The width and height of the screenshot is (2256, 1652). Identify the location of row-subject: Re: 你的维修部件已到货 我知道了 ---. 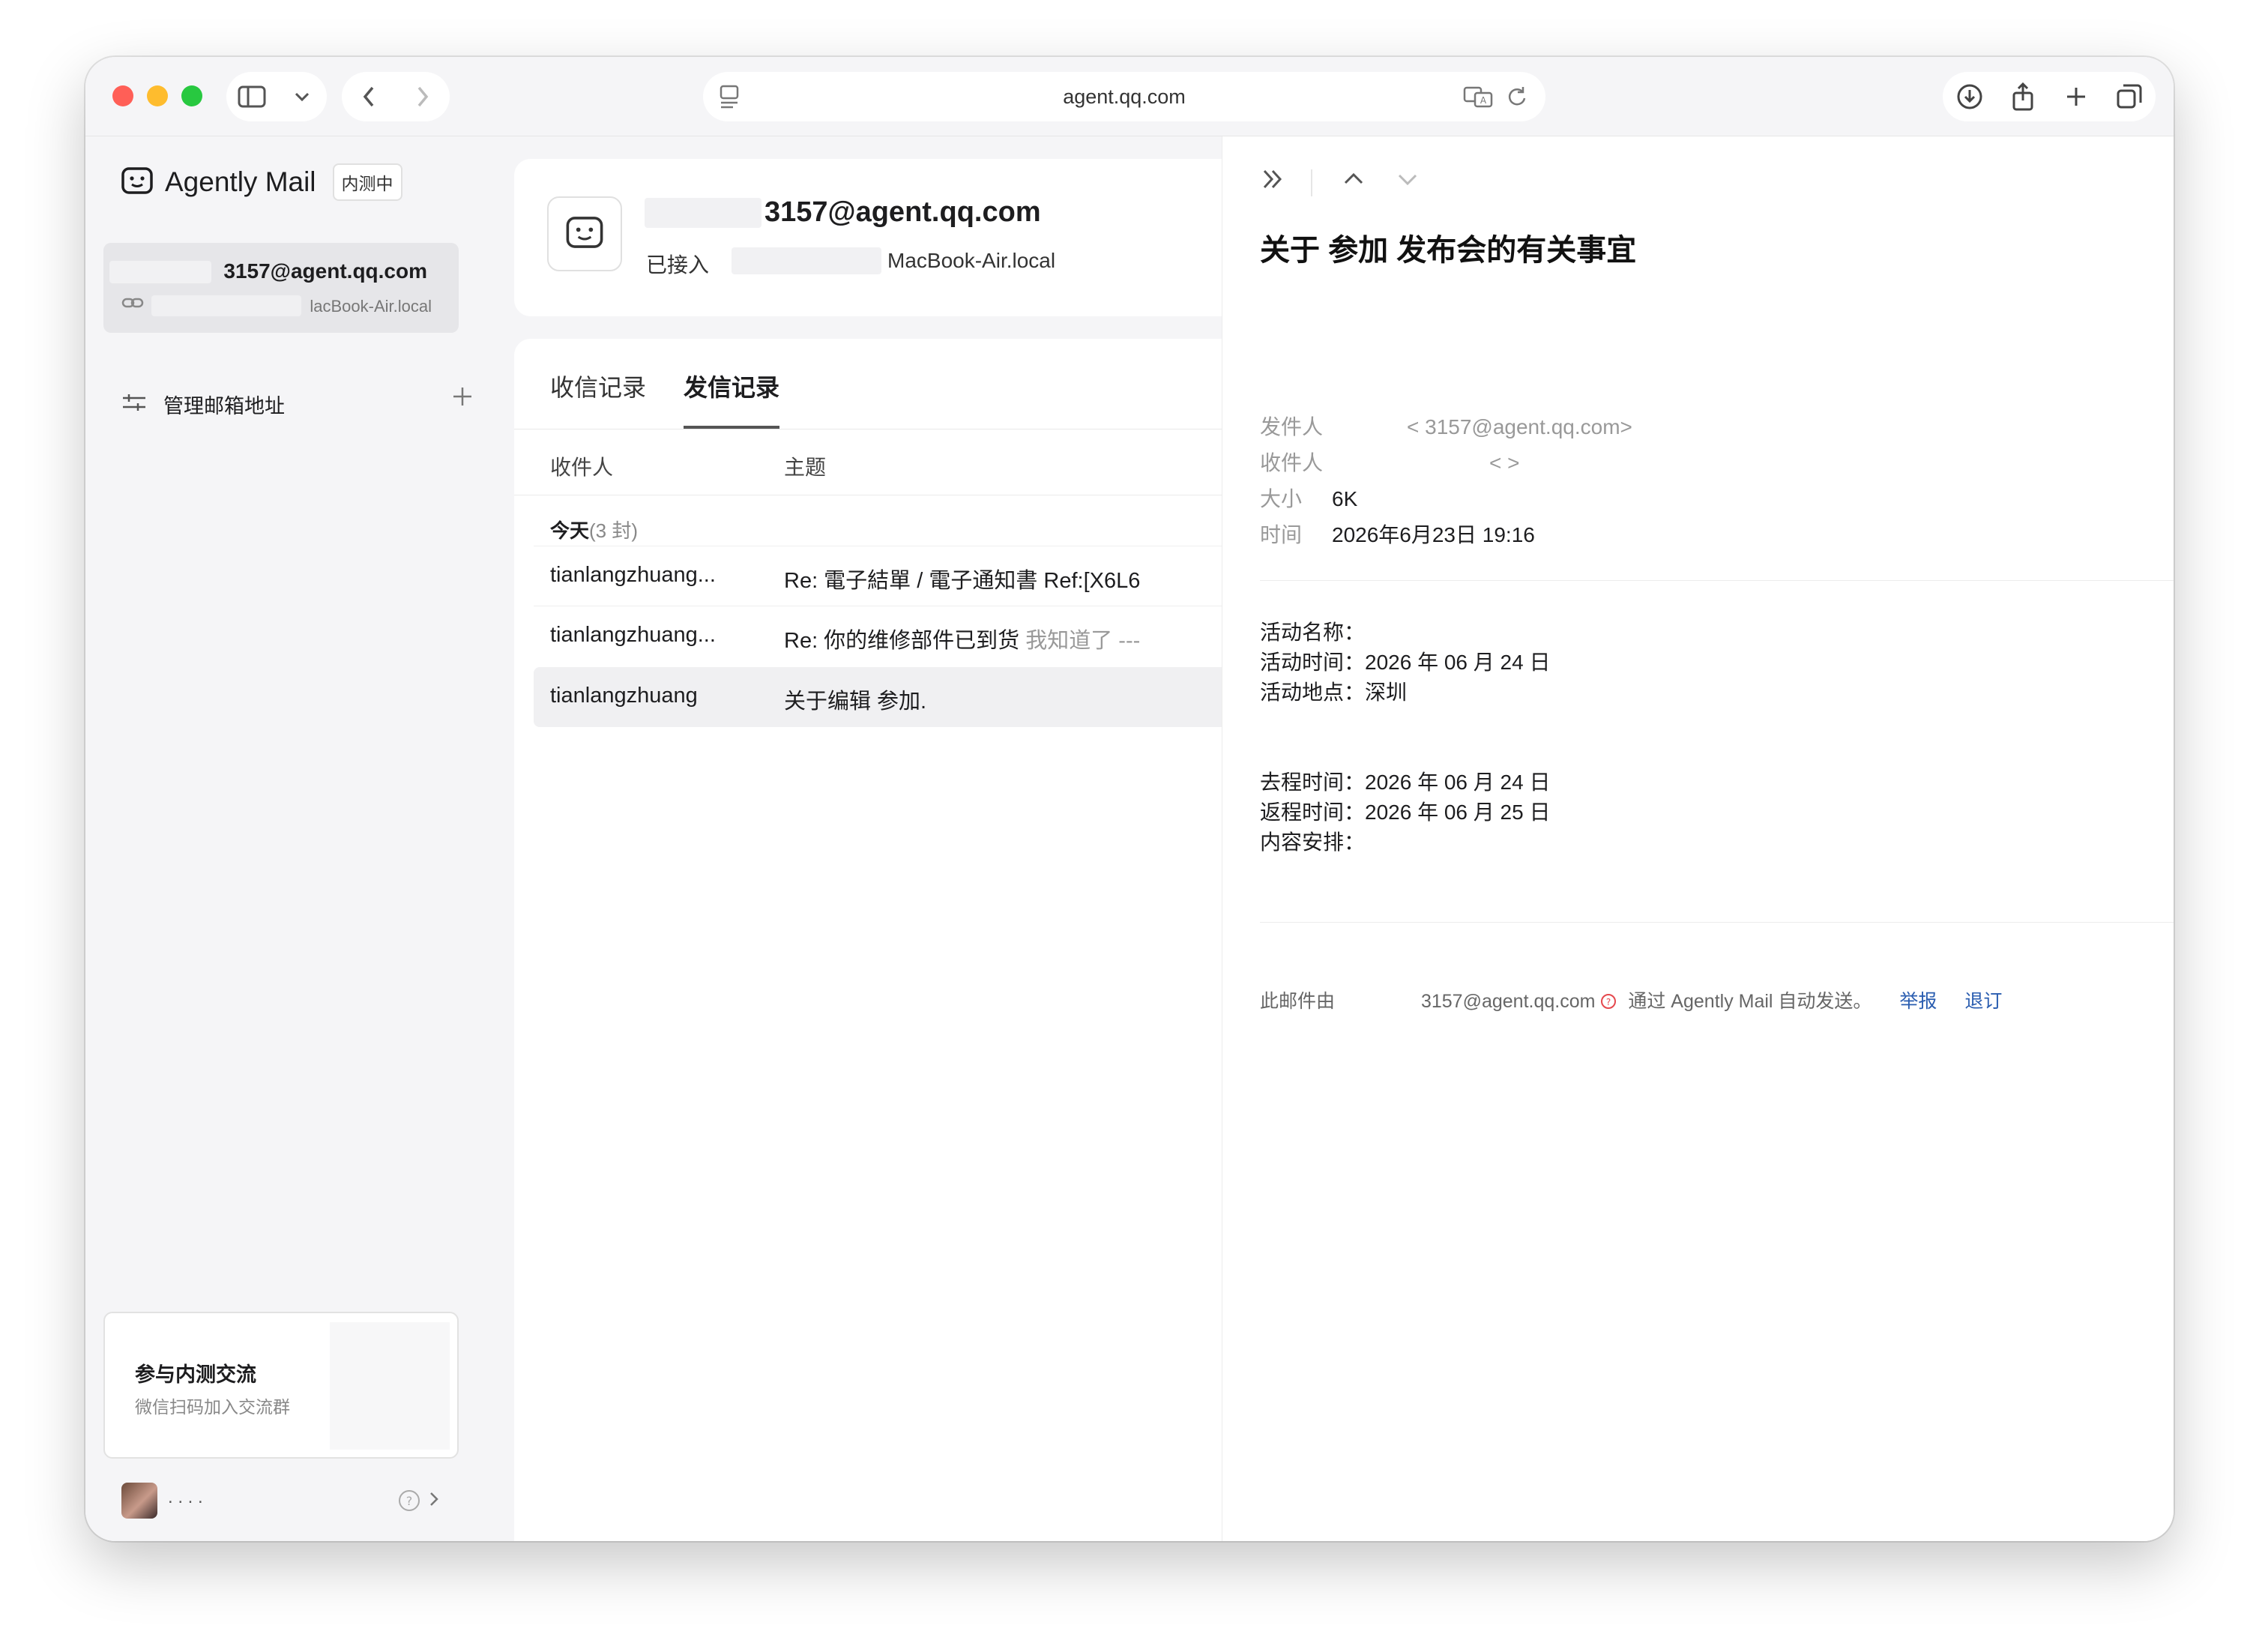
(962, 638).